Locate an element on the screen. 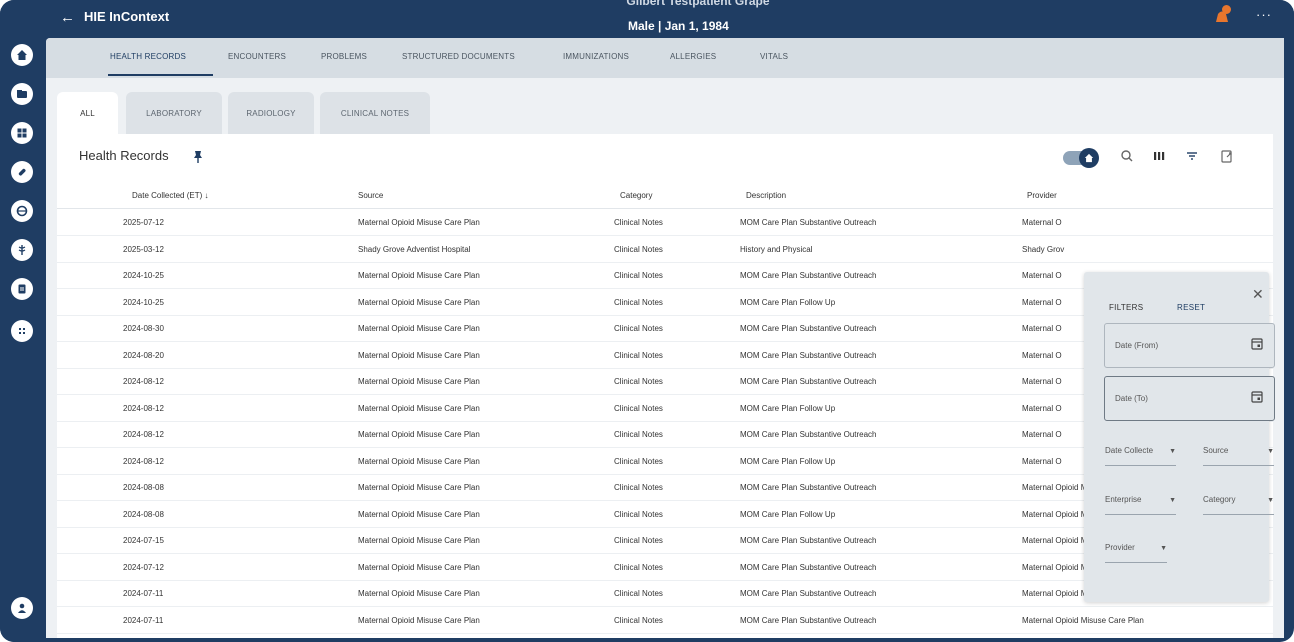 The height and width of the screenshot is (642, 1294). tab-problems: PROBLEMS is located at coordinates (344, 56).